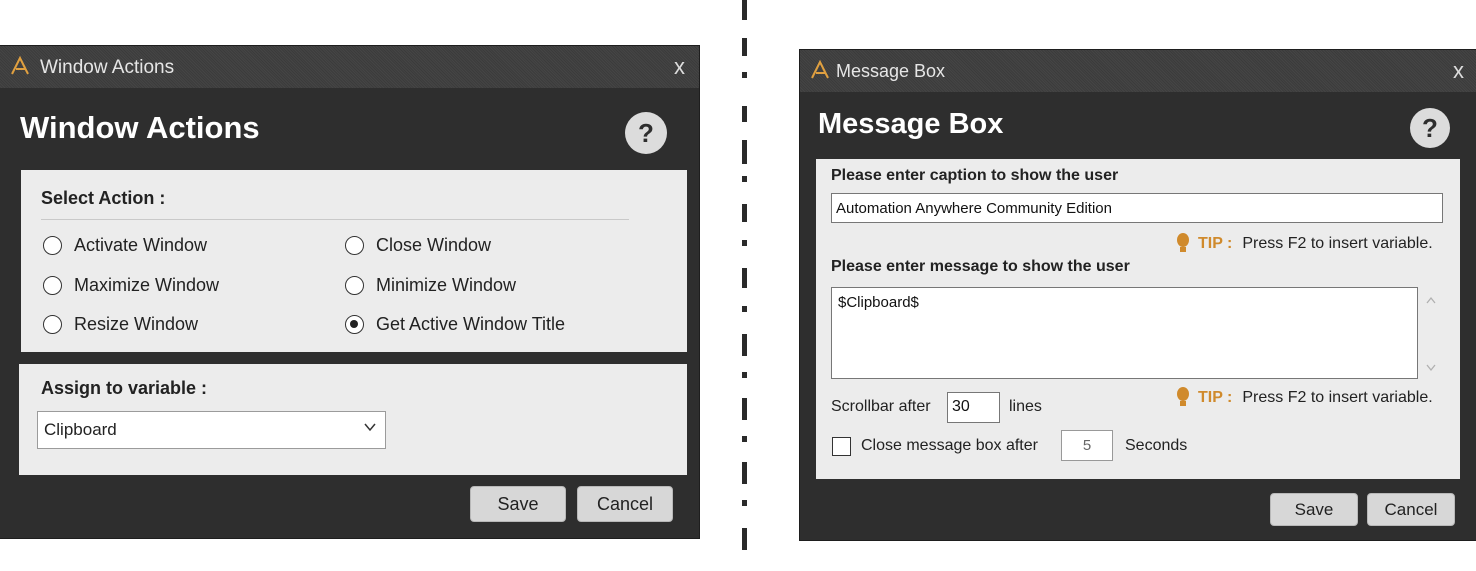 The image size is (1476, 571). What do you see at coordinates (335, 219) in the screenshot?
I see `divider` at bounding box center [335, 219].